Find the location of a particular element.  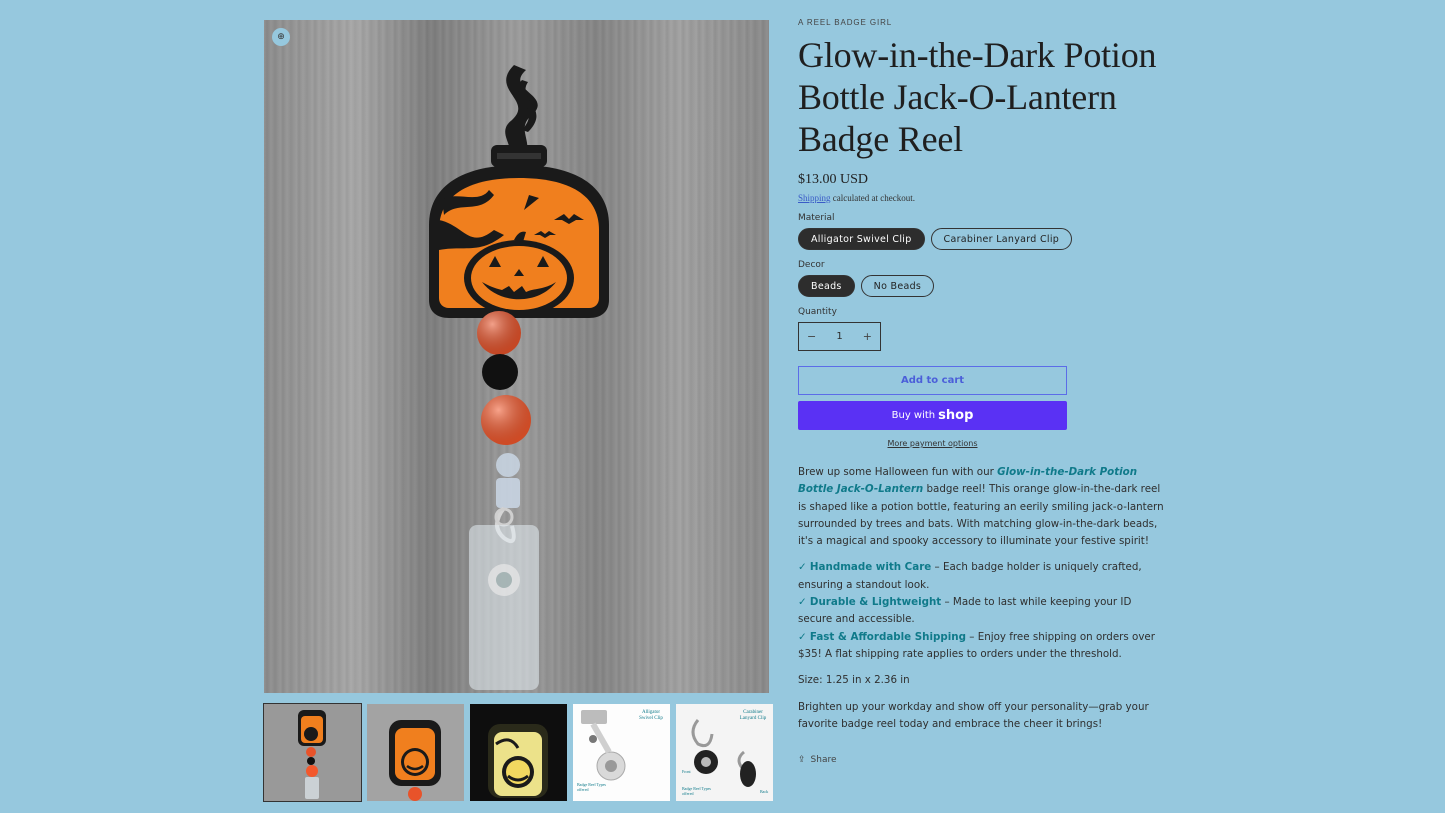

feature-title: Fast & Affordable Shipping is located at coordinates (887, 636).